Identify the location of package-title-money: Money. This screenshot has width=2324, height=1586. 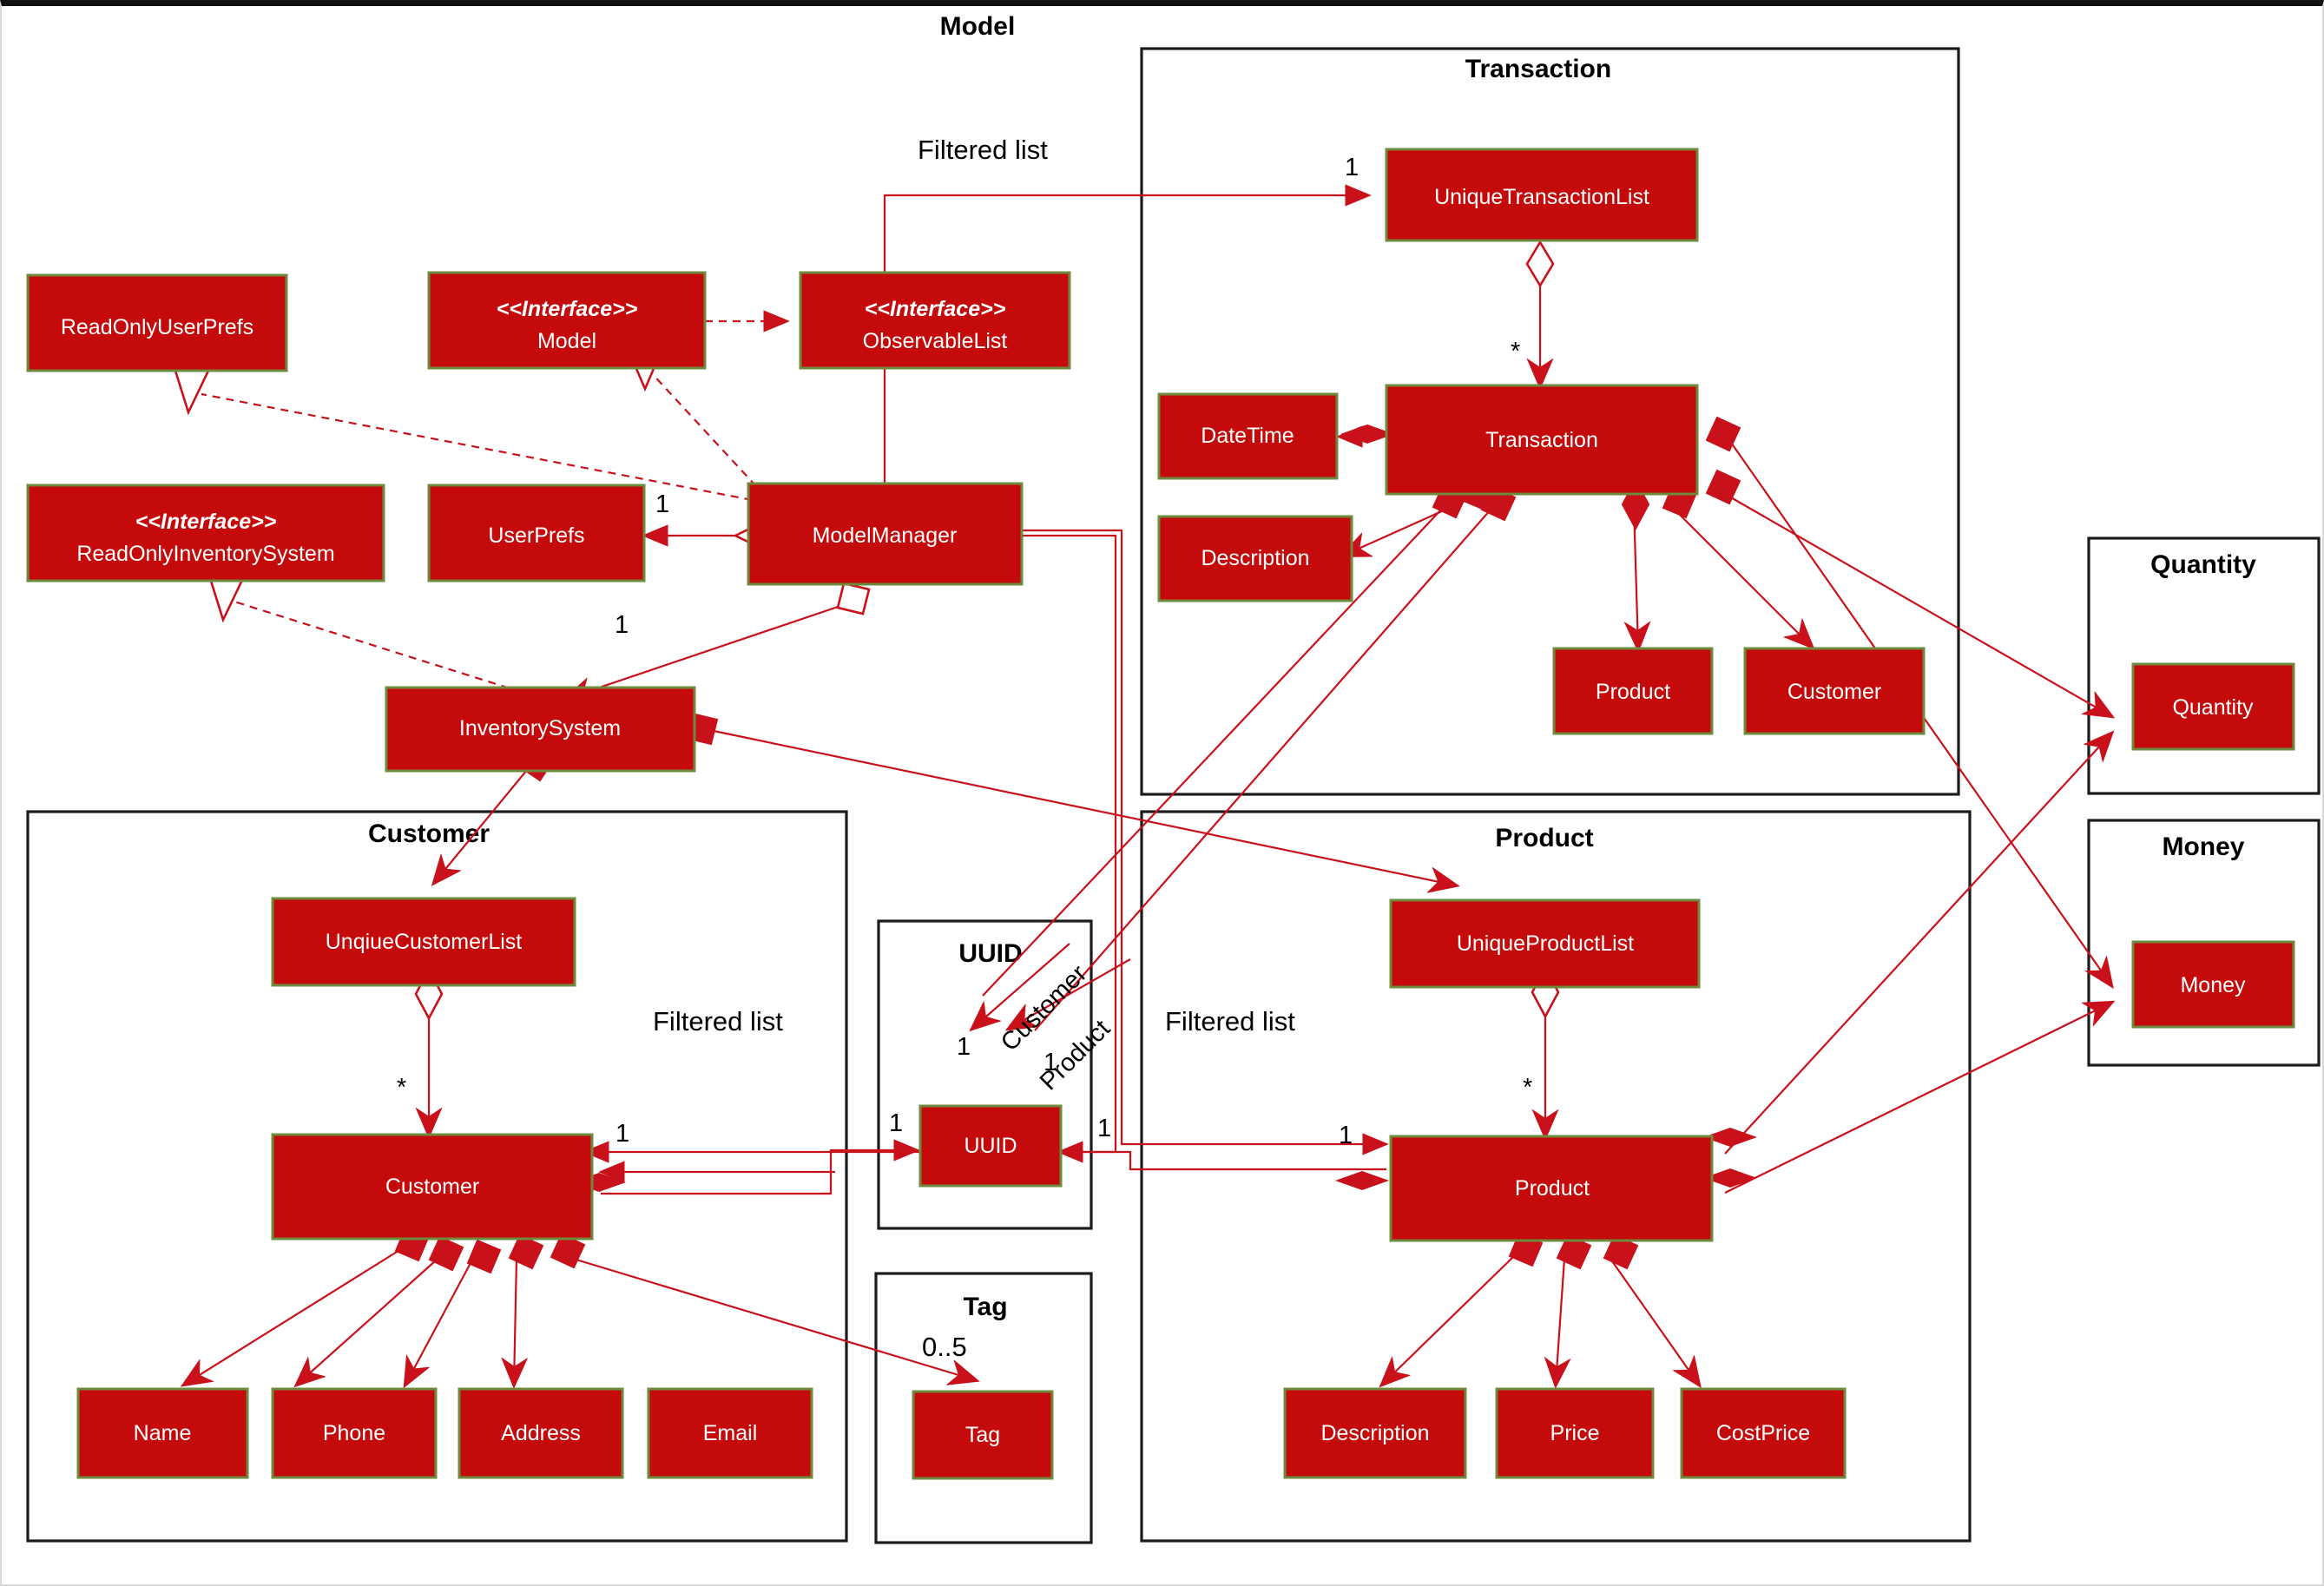
(2203, 846).